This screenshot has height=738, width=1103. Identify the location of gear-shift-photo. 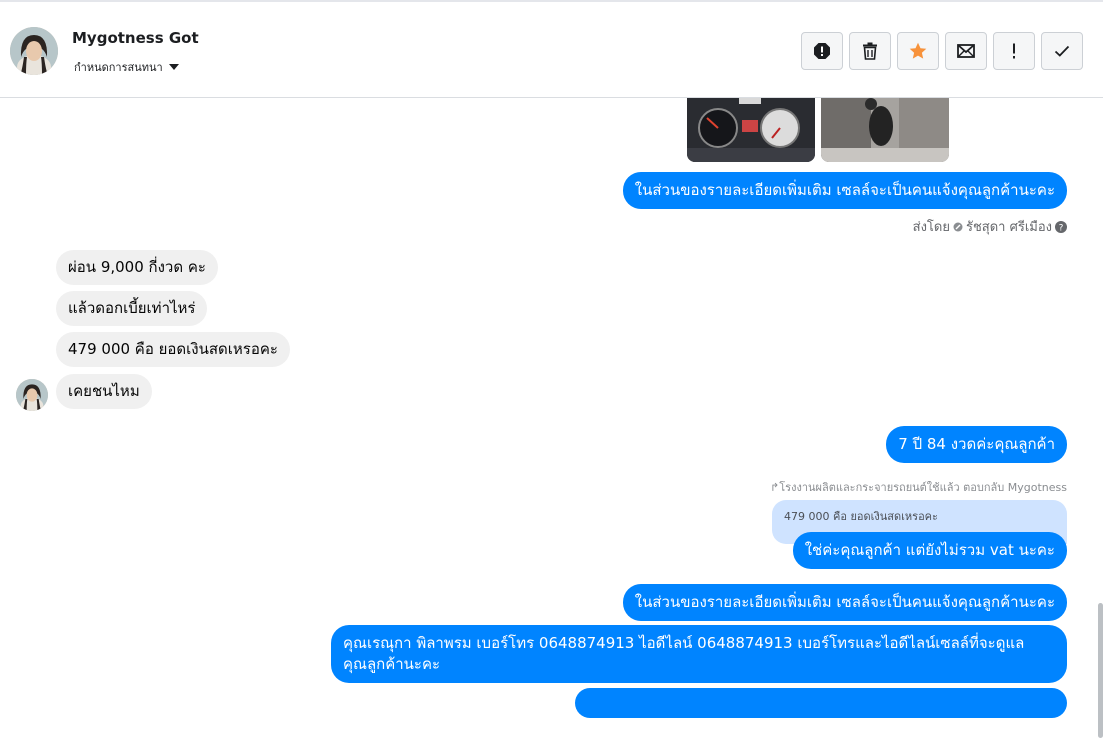
(885, 130).